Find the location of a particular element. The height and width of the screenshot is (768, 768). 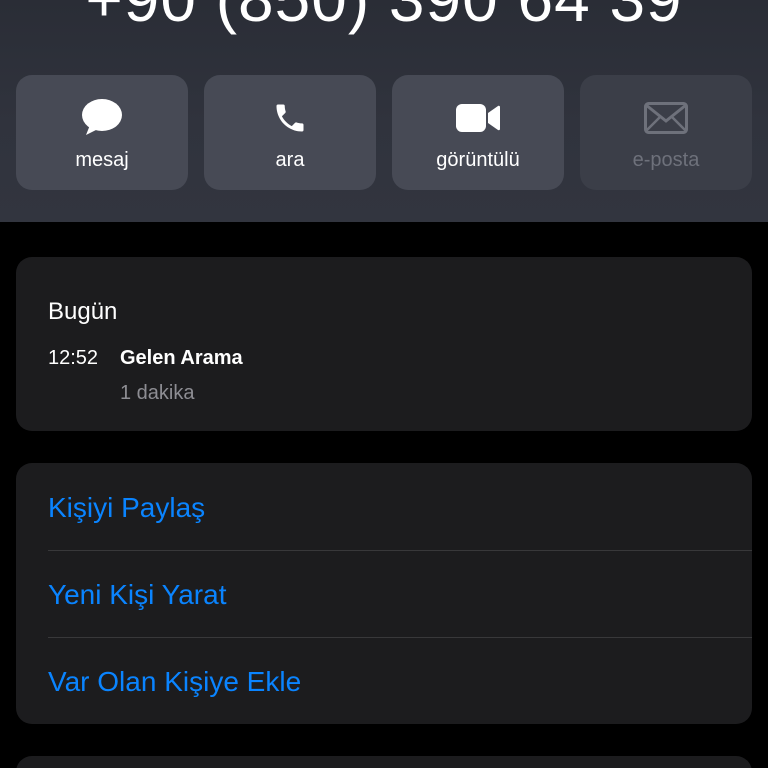

mail-envelope-icon is located at coordinates (666, 118).